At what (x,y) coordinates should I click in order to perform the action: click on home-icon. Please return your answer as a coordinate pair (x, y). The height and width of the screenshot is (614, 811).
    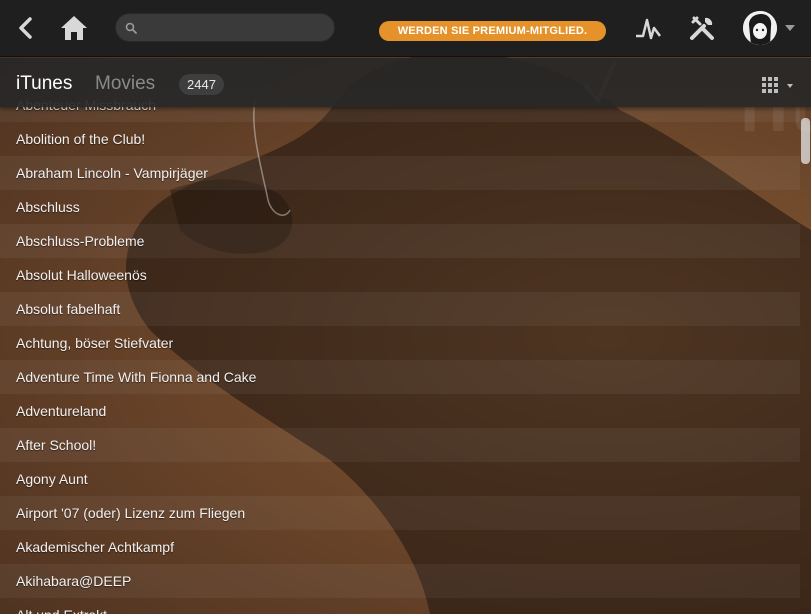
    Looking at the image, I should click on (74, 28).